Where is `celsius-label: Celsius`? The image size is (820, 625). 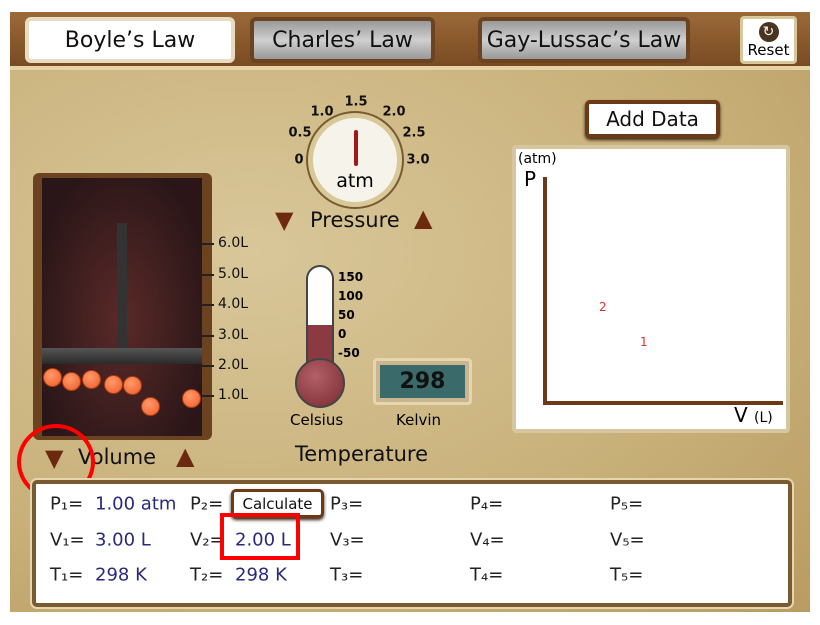
celsius-label: Celsius is located at coordinates (317, 420).